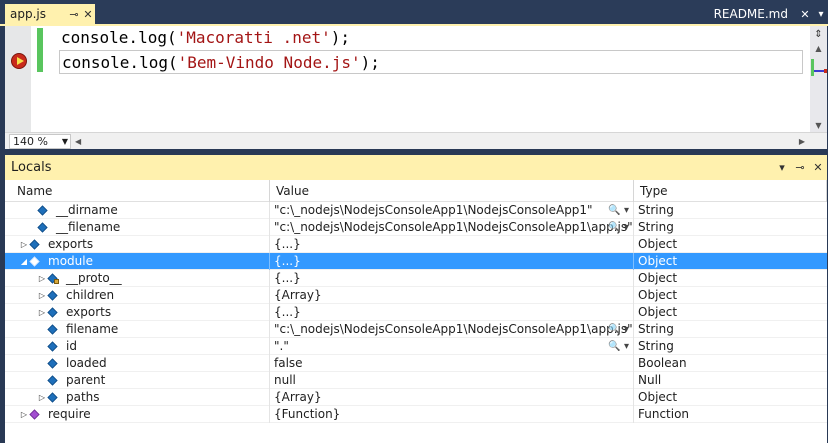 The height and width of the screenshot is (443, 828). I want to click on private-object-icon, so click(53, 278).